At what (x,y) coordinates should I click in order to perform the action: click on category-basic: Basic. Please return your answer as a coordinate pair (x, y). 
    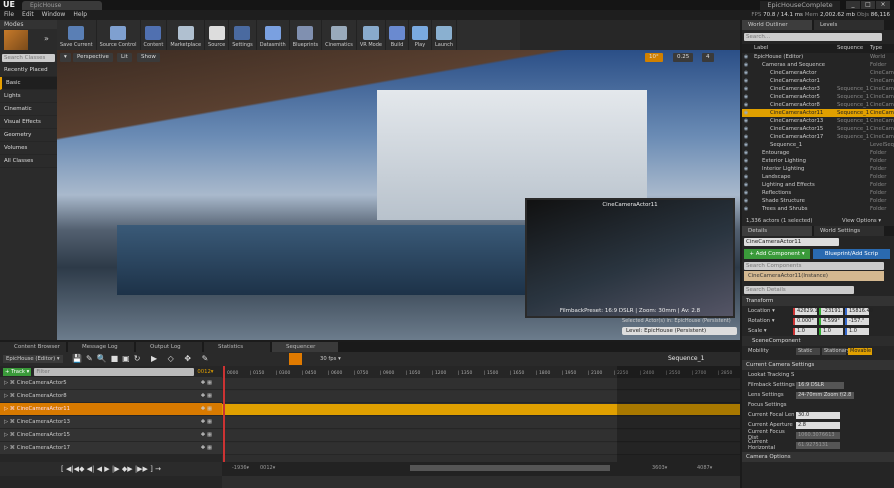
    Looking at the image, I should click on (28, 83).